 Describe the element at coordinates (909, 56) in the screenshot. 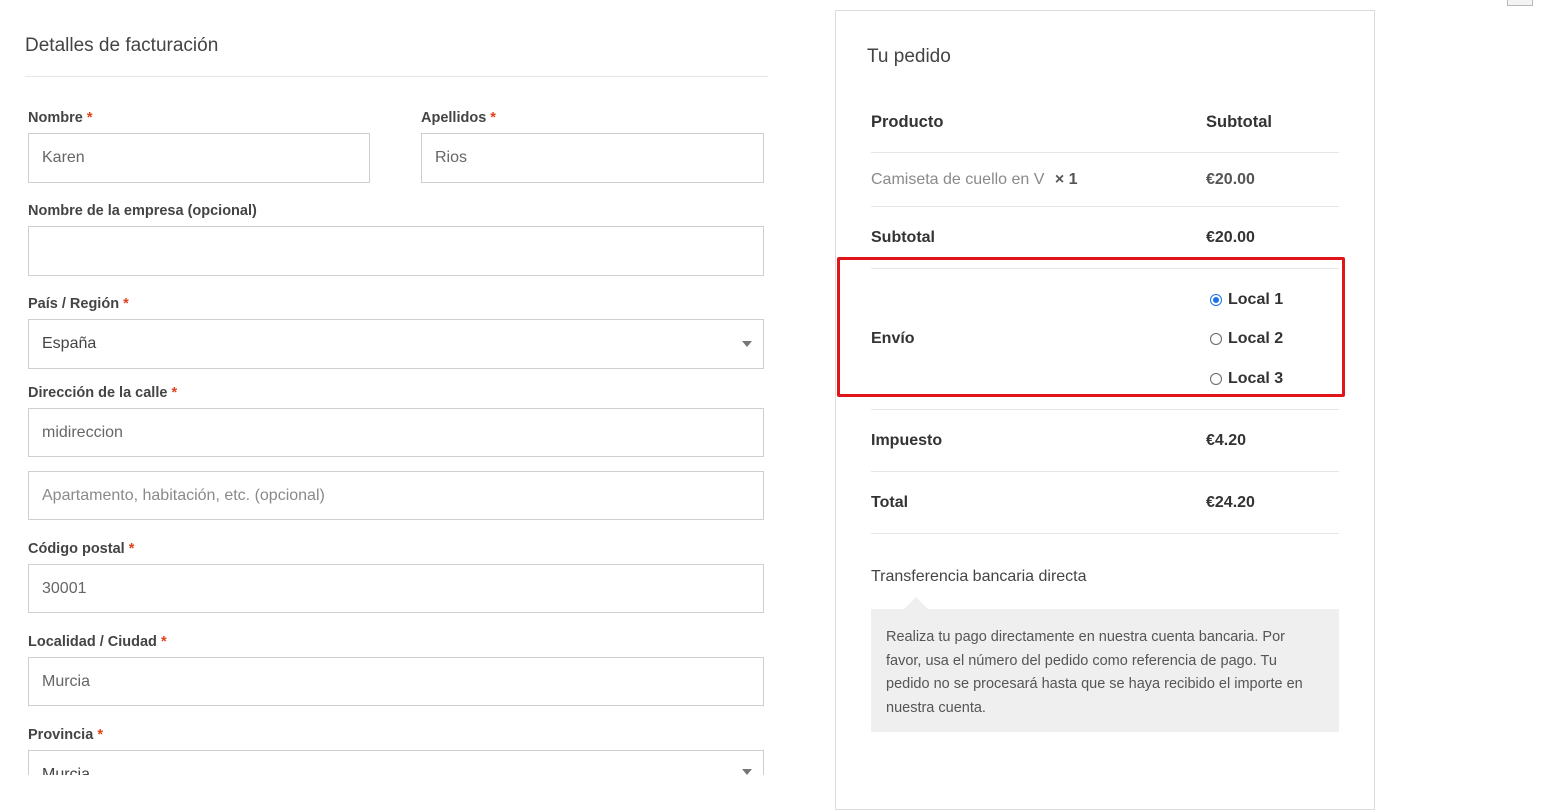

I see `order-title: Tu pedido` at that location.